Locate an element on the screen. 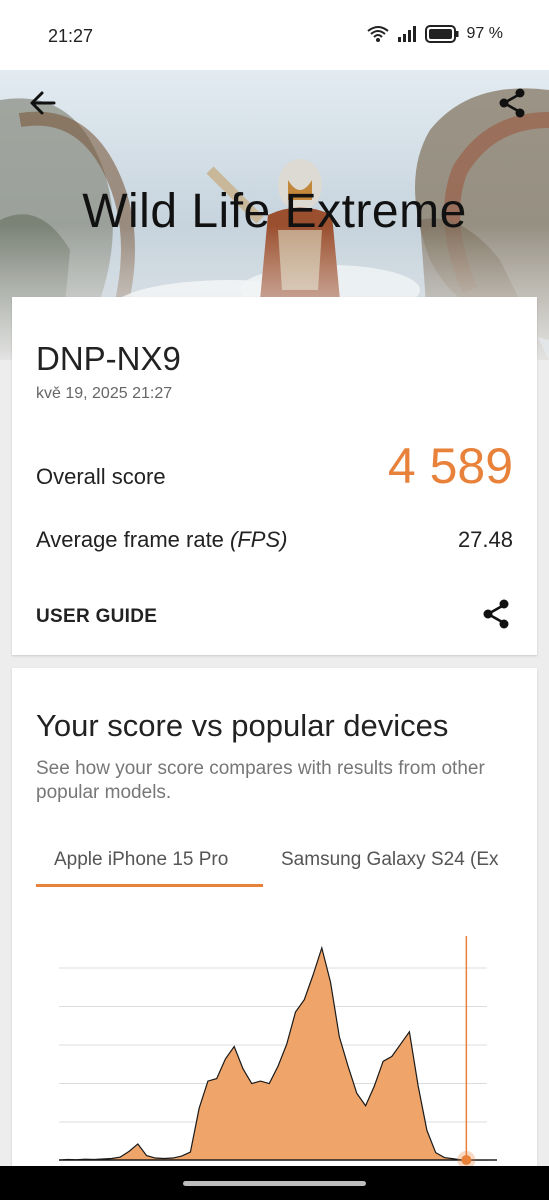  score-distribution-area is located at coordinates (277, 1053).